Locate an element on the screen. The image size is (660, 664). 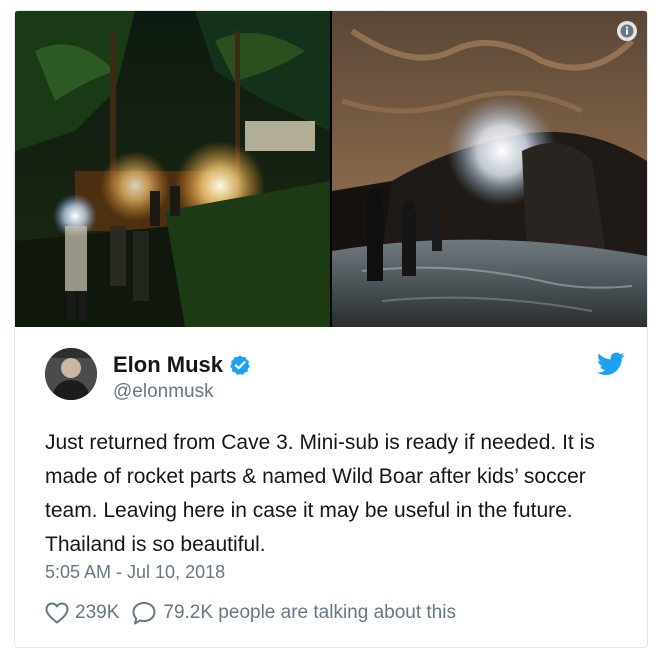
avatar is located at coordinates (71, 374).